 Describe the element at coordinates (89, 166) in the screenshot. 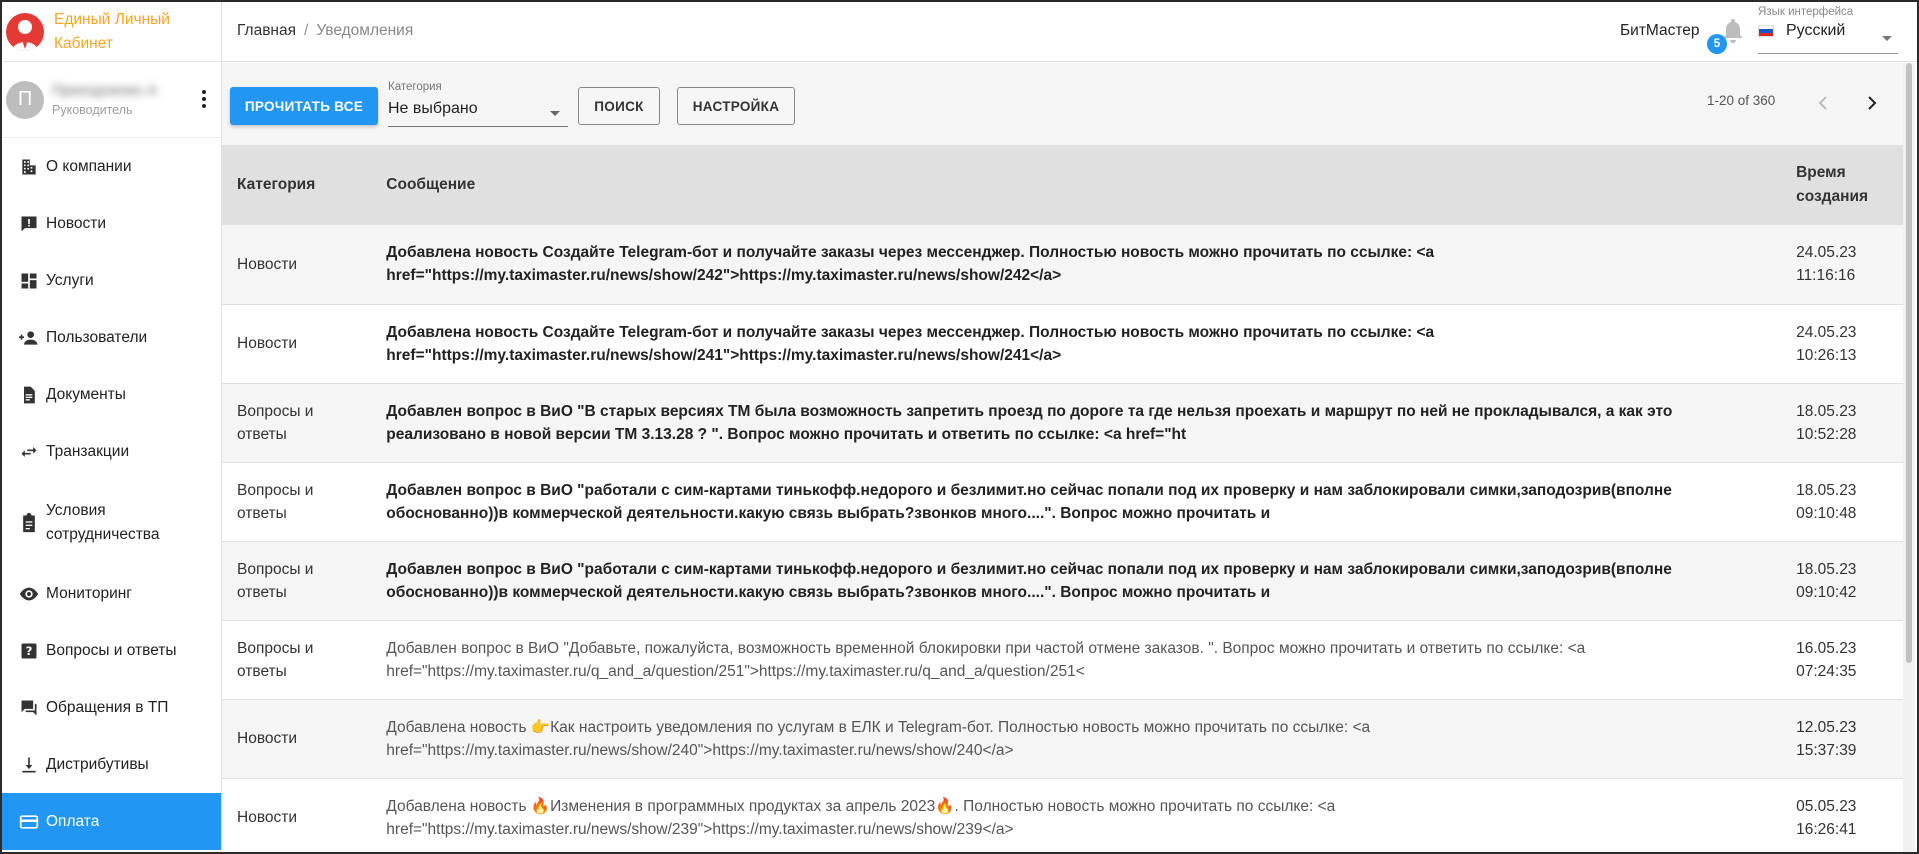

I see `sidebar-item-label: О компании` at that location.